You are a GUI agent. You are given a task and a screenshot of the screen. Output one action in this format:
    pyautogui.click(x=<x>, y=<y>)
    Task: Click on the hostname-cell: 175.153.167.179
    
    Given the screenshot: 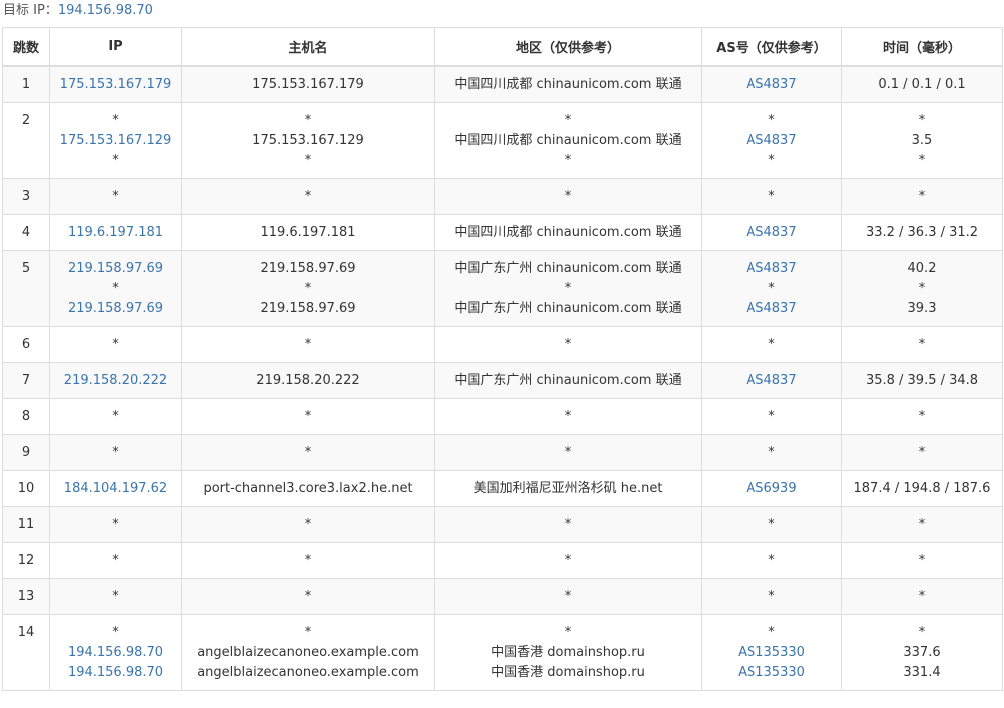 What is the action you would take?
    pyautogui.click(x=308, y=84)
    